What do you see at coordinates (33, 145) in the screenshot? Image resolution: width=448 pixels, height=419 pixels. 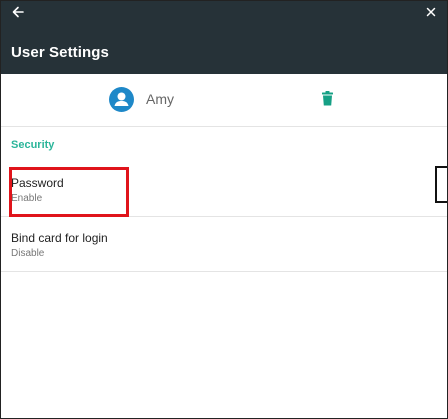 I see `security-section-header: Security` at bounding box center [33, 145].